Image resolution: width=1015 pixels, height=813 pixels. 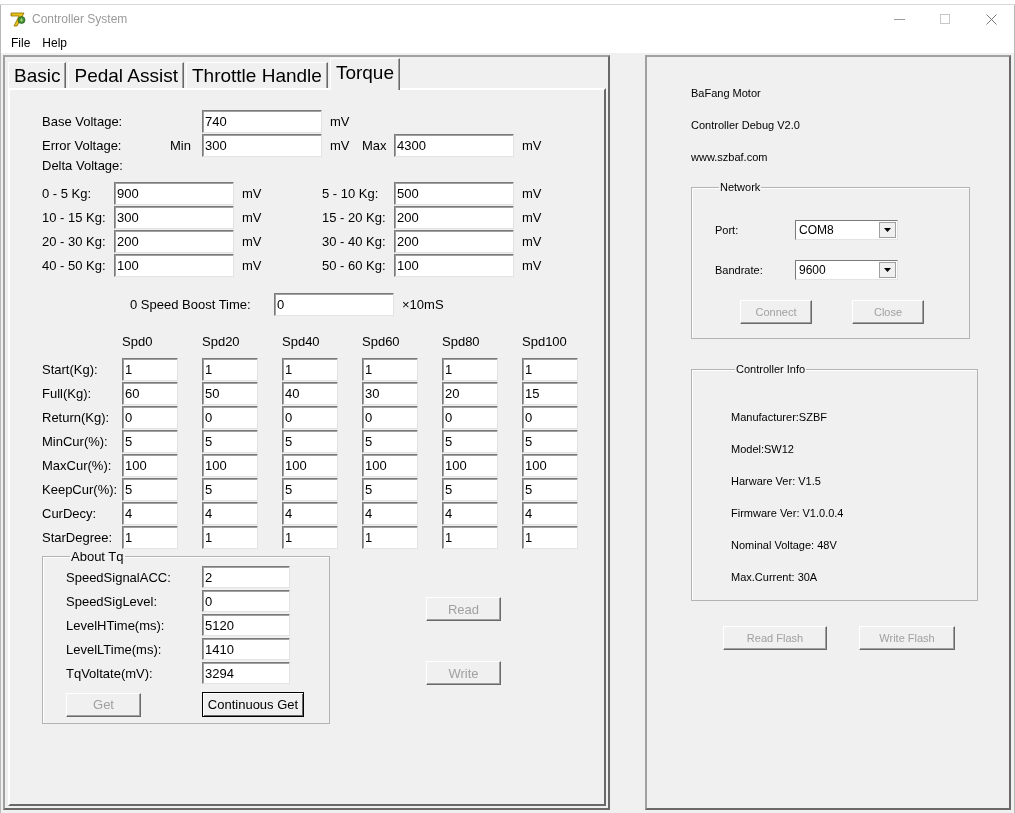 I want to click on input-field: 2, so click(x=246, y=577).